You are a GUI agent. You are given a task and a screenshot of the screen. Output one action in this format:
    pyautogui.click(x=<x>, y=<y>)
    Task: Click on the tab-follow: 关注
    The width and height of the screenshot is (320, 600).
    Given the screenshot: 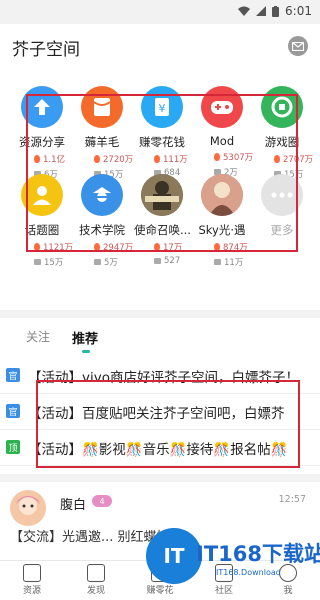 What is the action you would take?
    pyautogui.click(x=38, y=336)
    